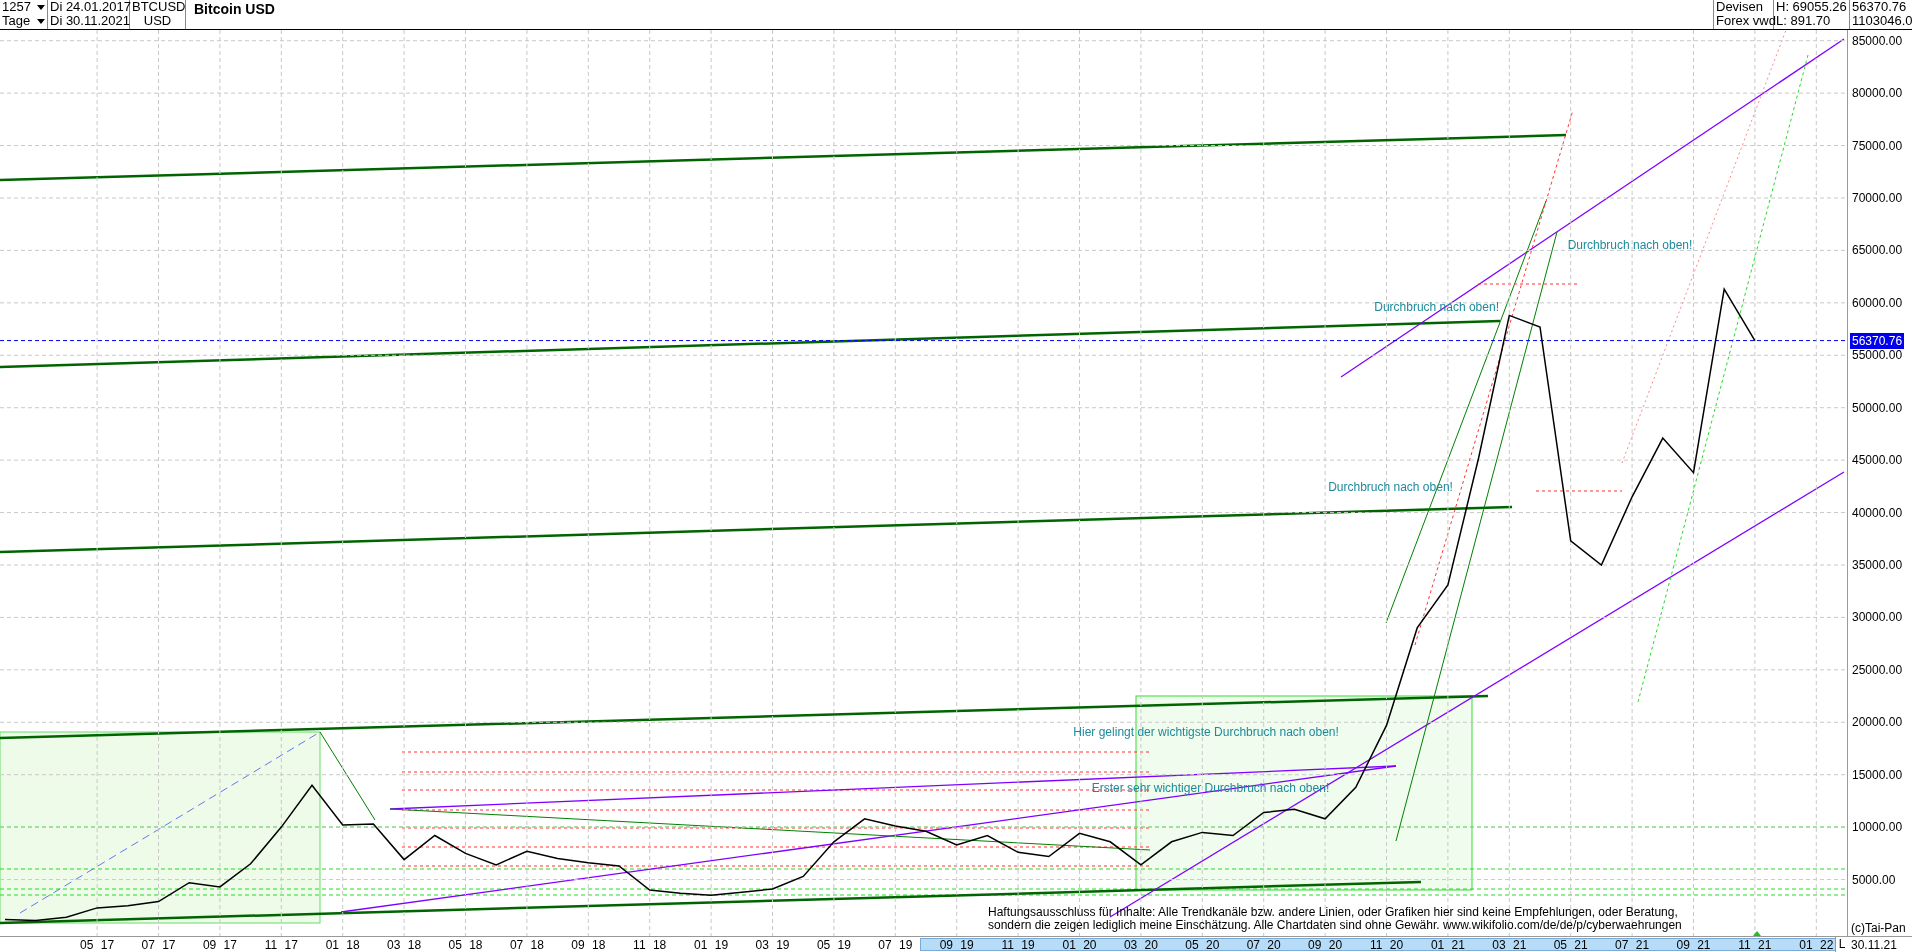 The height and width of the screenshot is (952, 1912). Describe the element at coordinates (1877, 512) in the screenshot. I see `price-axis-label: 40000.00` at that location.